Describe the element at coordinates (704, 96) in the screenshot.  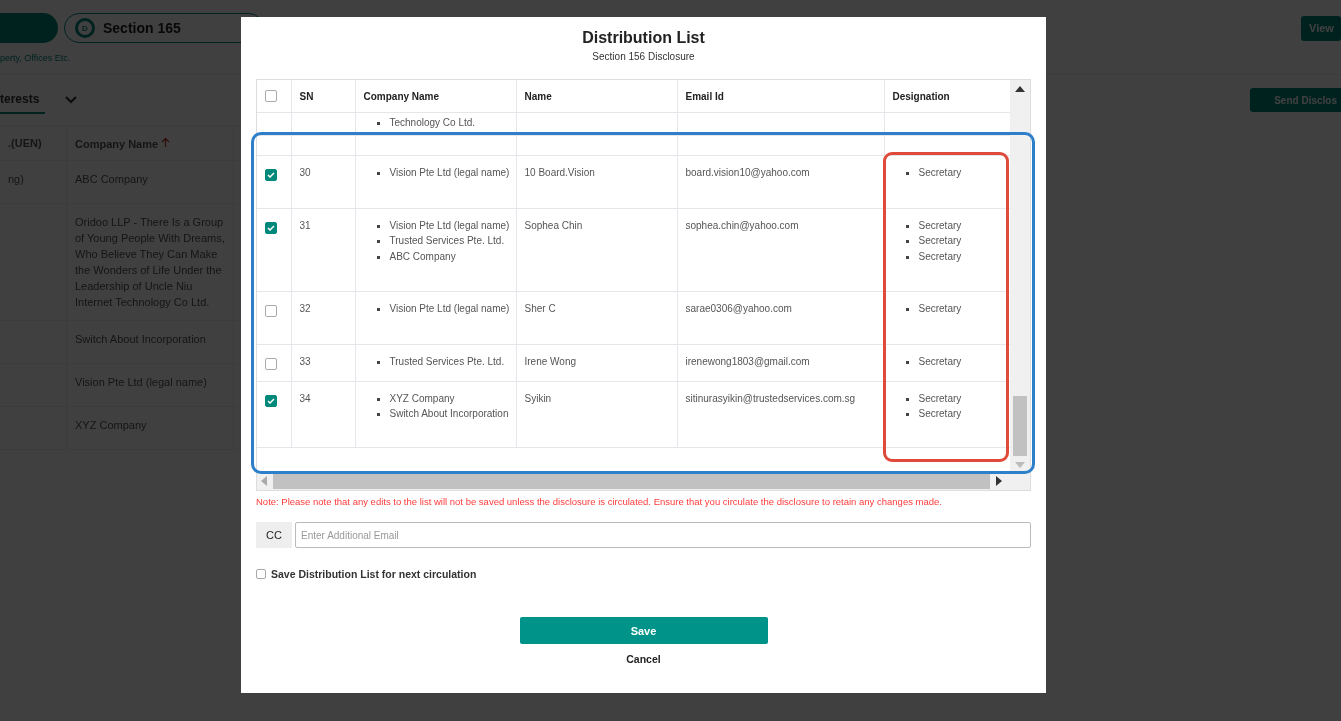
I see `column-header: Email Id` at that location.